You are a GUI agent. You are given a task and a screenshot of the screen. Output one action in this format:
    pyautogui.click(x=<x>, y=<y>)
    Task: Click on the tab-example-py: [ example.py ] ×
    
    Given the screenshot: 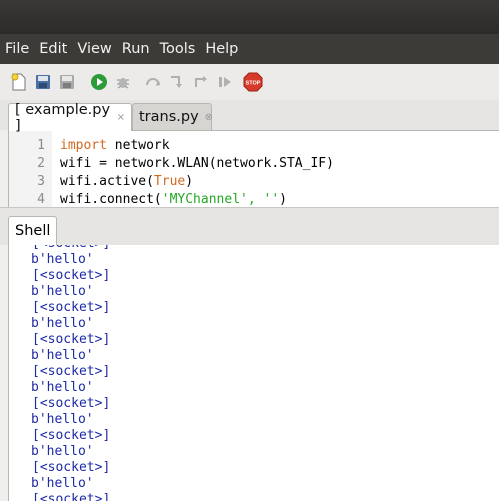 What is the action you would take?
    pyautogui.click(x=70, y=117)
    